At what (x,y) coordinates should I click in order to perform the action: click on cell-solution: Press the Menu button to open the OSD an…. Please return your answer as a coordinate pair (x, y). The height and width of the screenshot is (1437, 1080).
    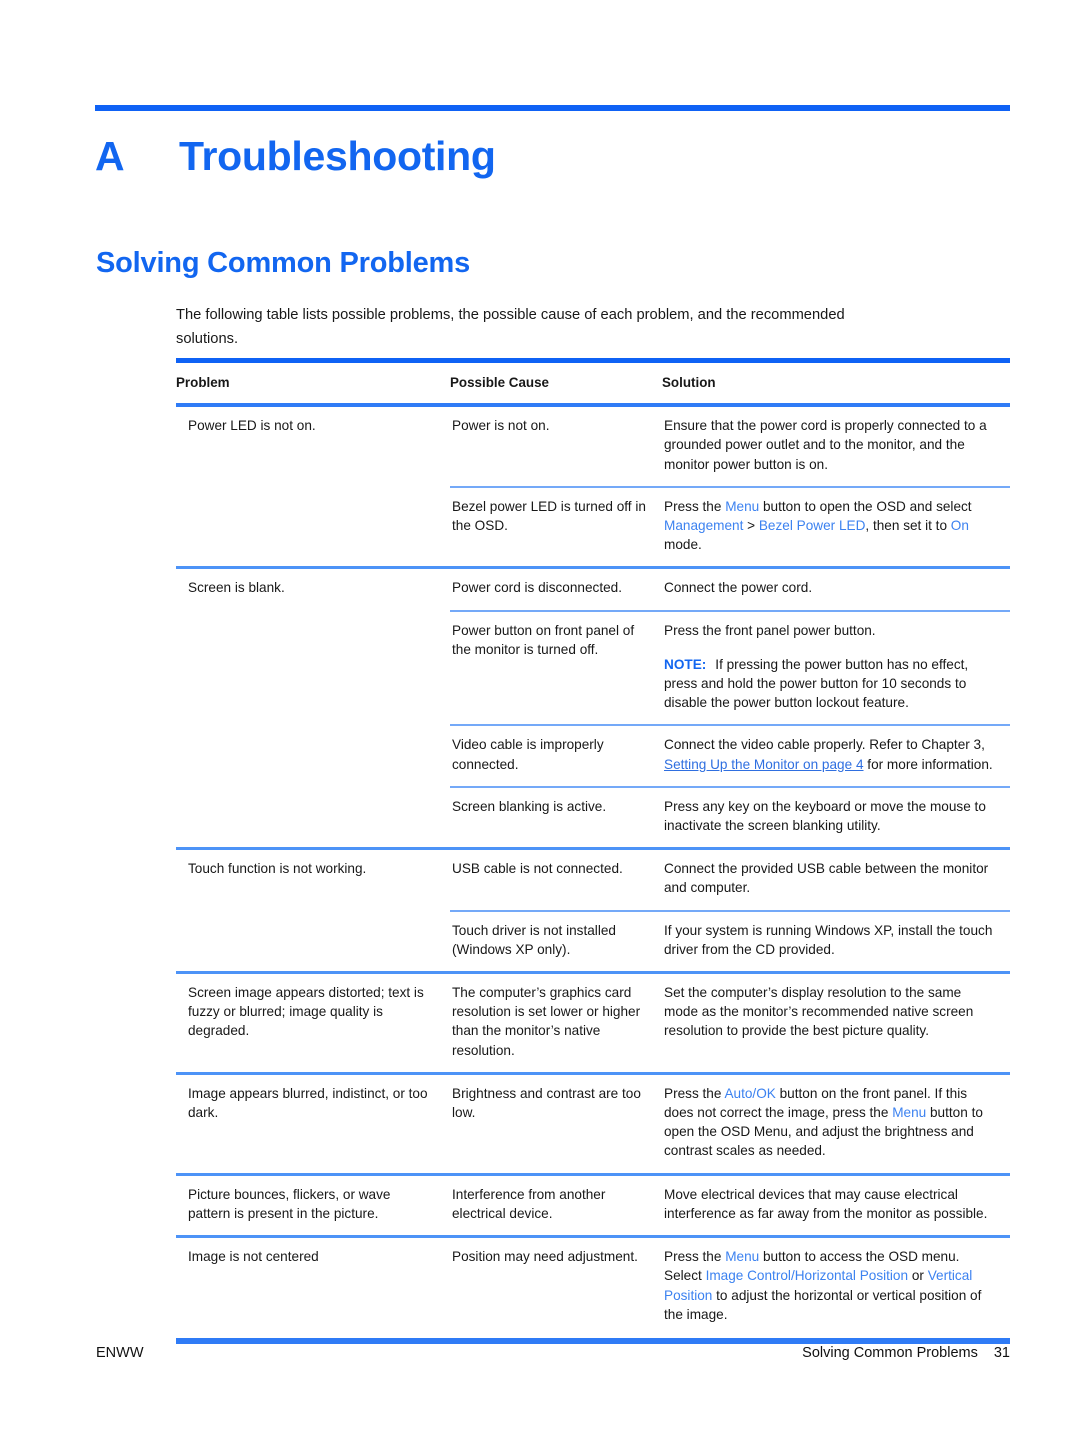
    Looking at the image, I should click on (836, 526).